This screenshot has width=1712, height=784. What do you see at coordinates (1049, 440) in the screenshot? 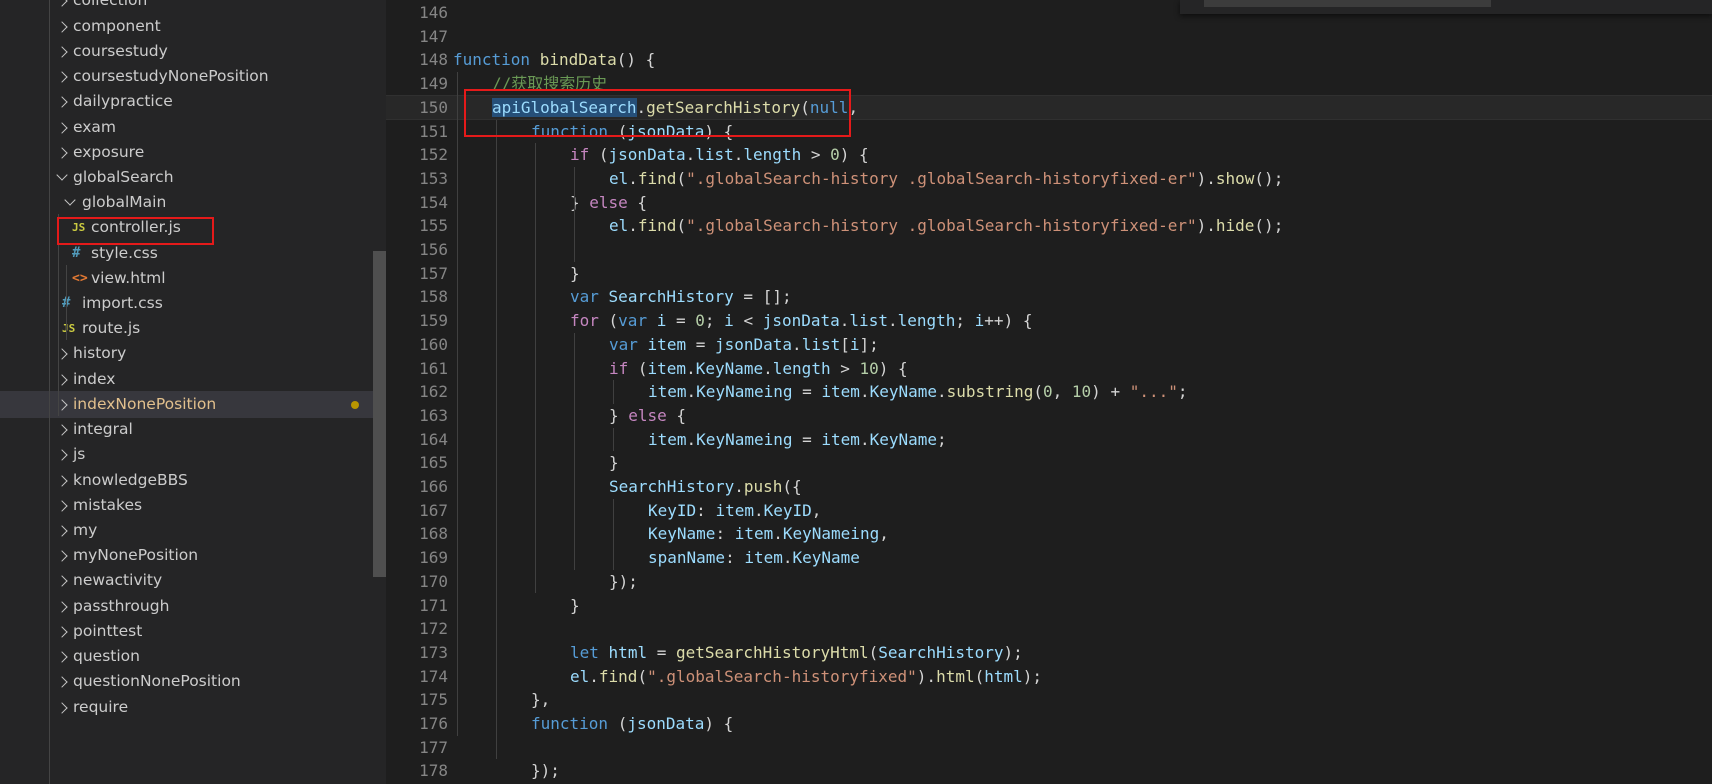
I see `code-line: 164 item.KeyNameing = item.KeyName;` at bounding box center [1049, 440].